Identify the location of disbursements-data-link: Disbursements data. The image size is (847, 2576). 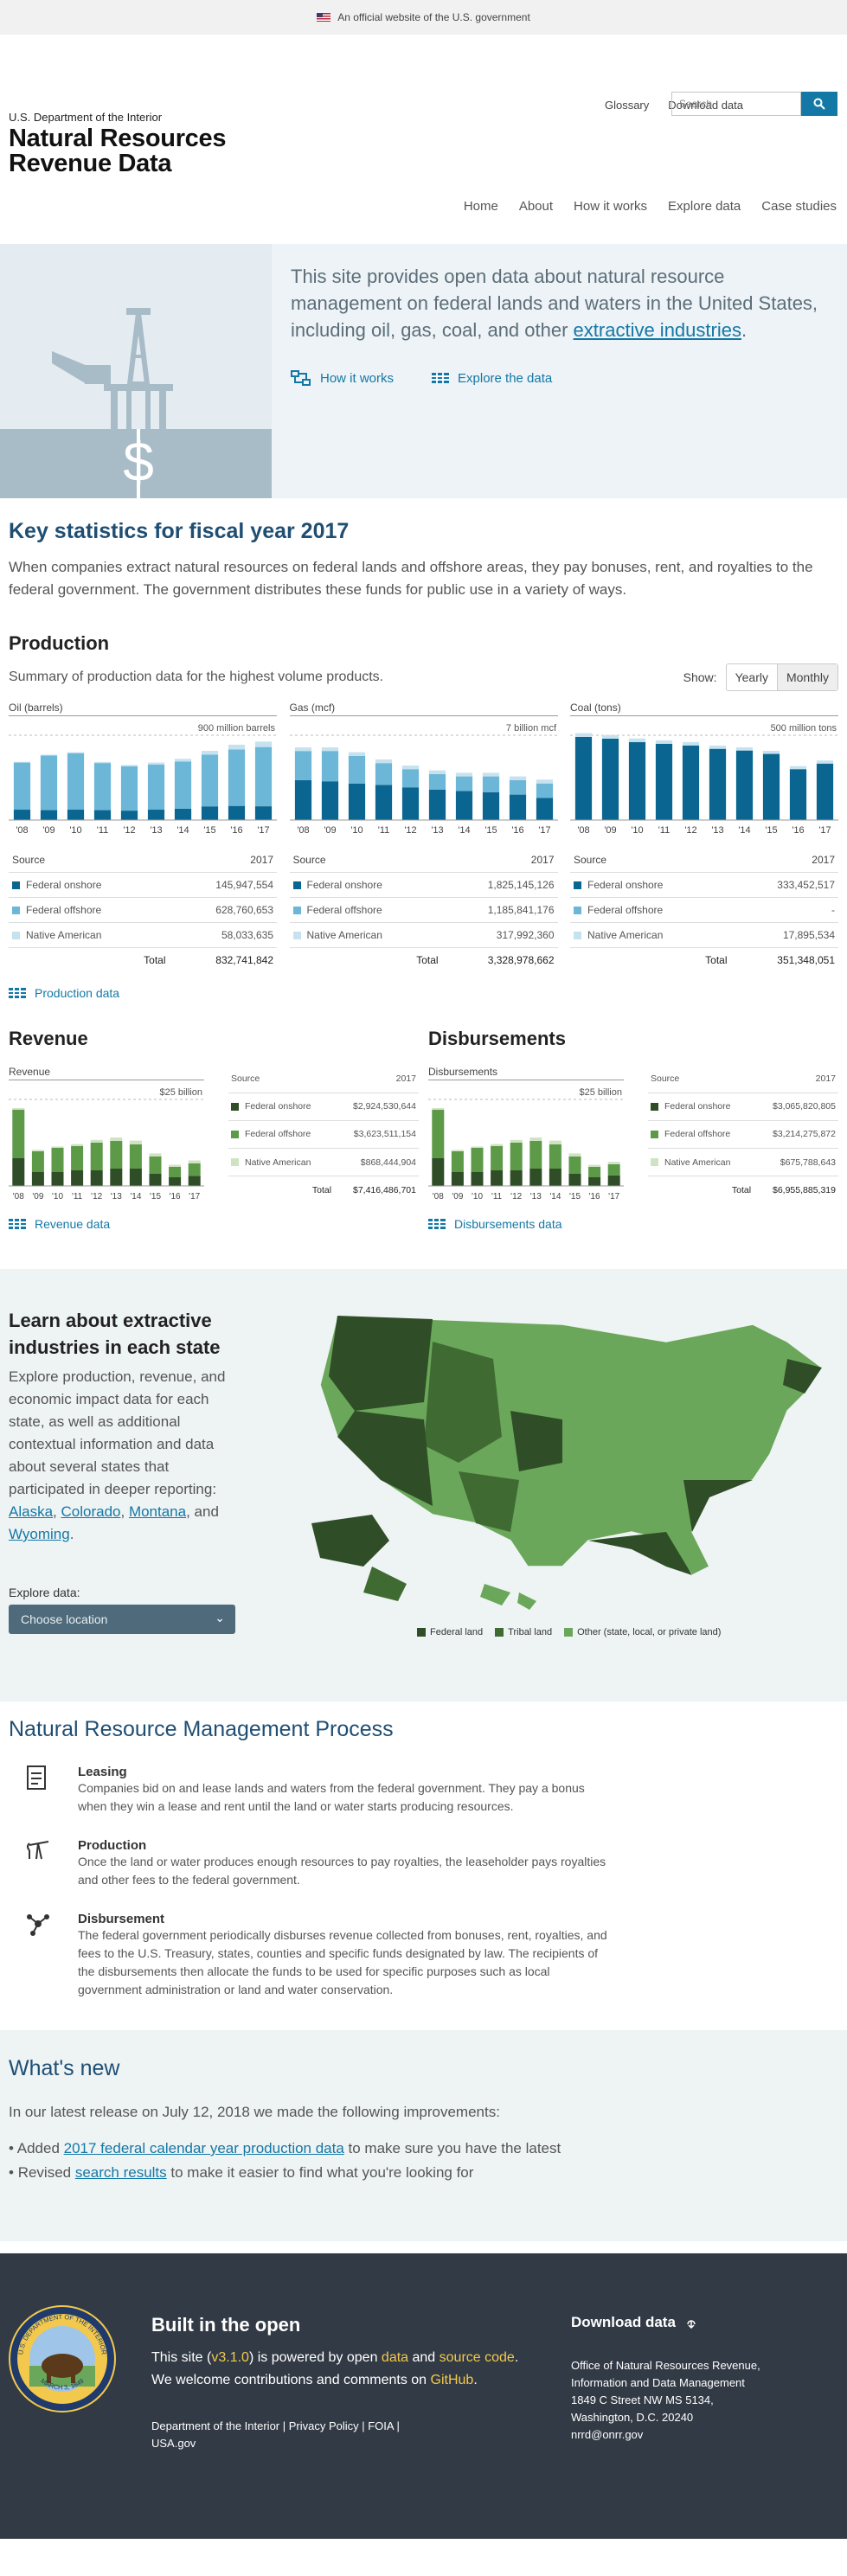
(633, 1224).